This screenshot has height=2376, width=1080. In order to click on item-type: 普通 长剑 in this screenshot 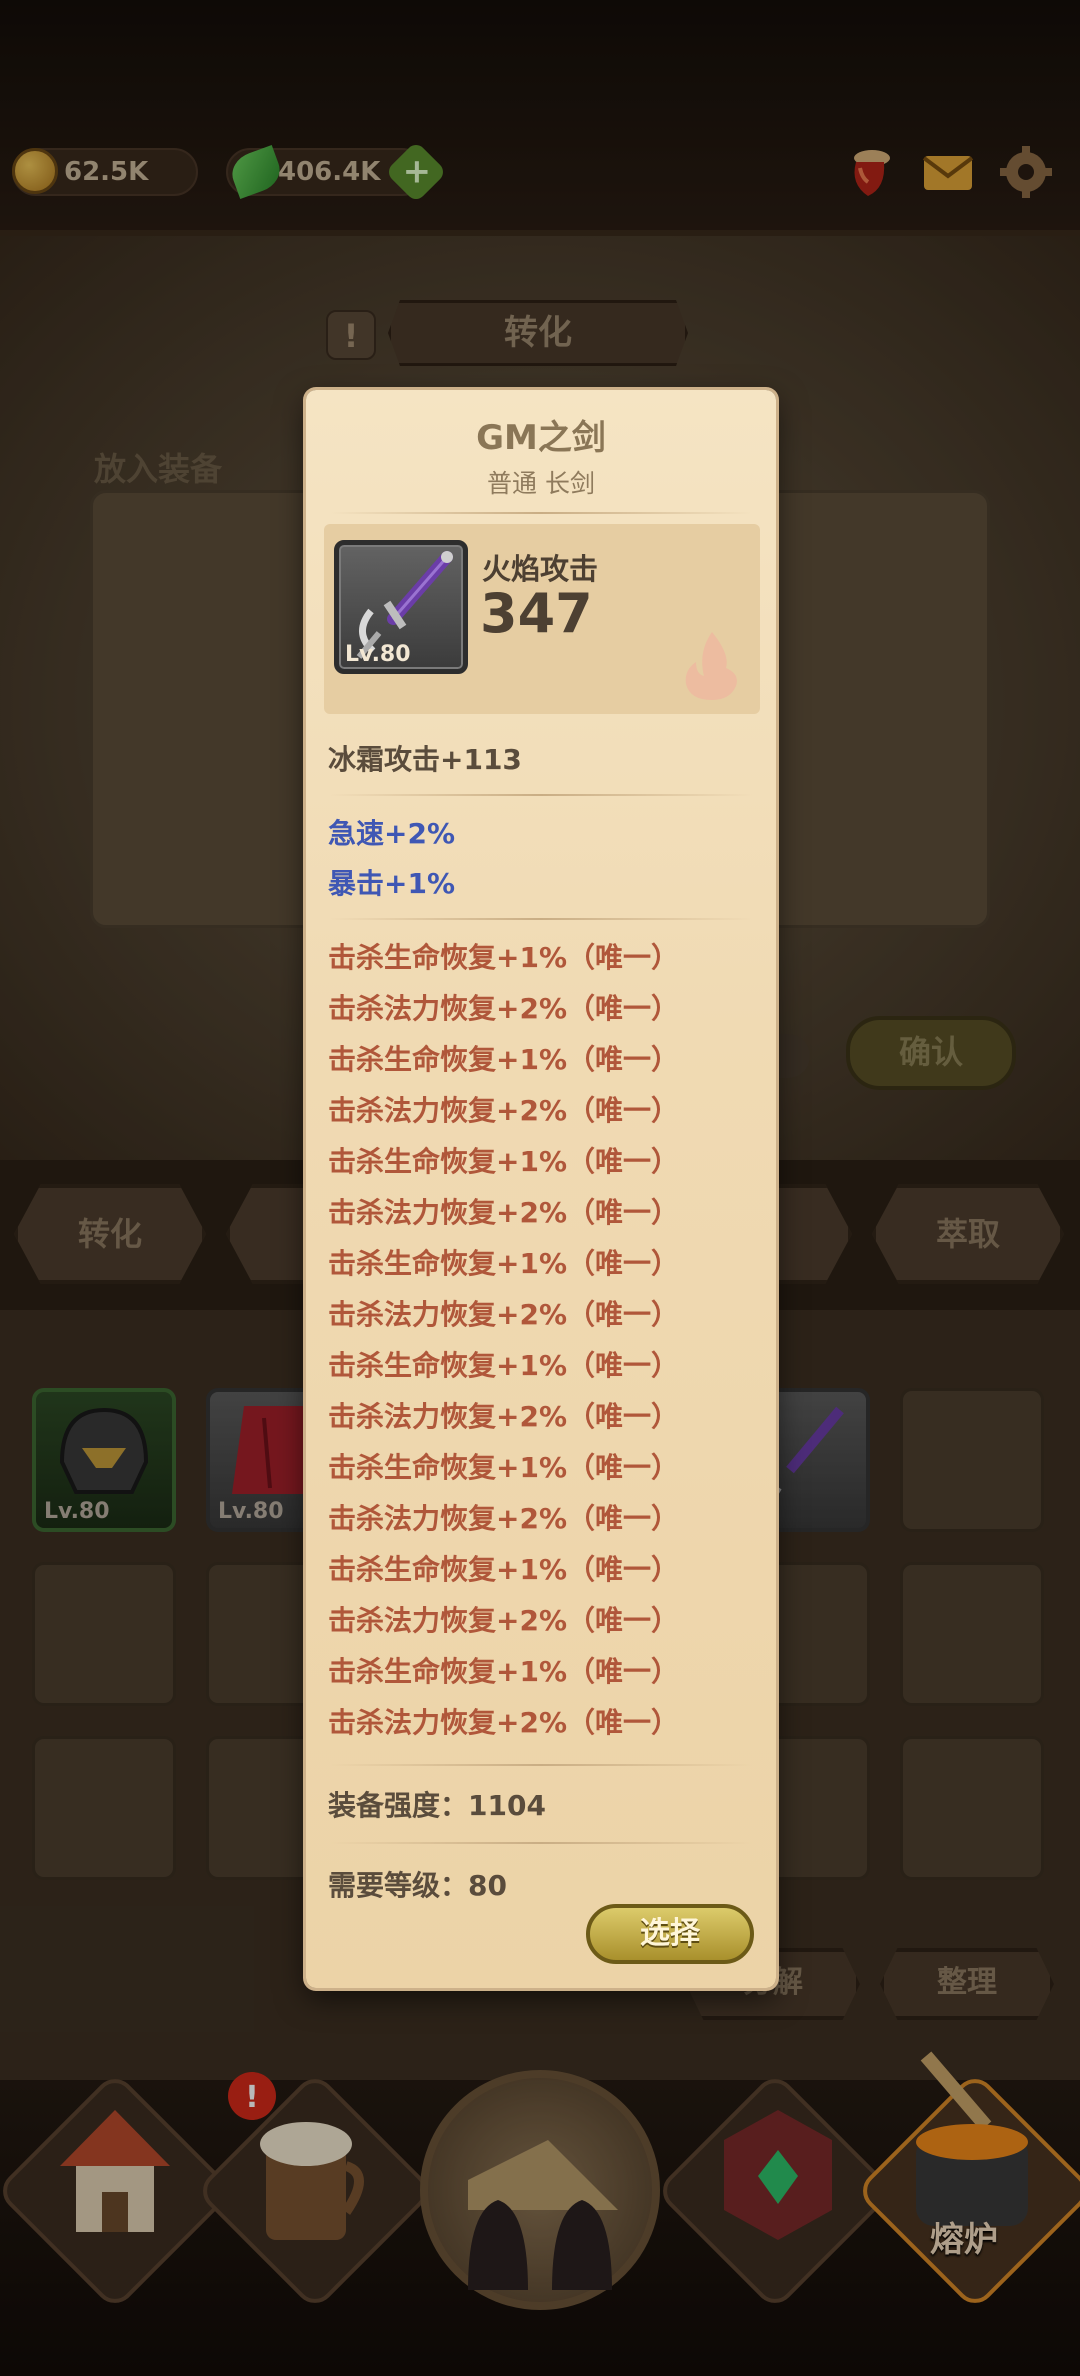, I will do `click(541, 483)`.